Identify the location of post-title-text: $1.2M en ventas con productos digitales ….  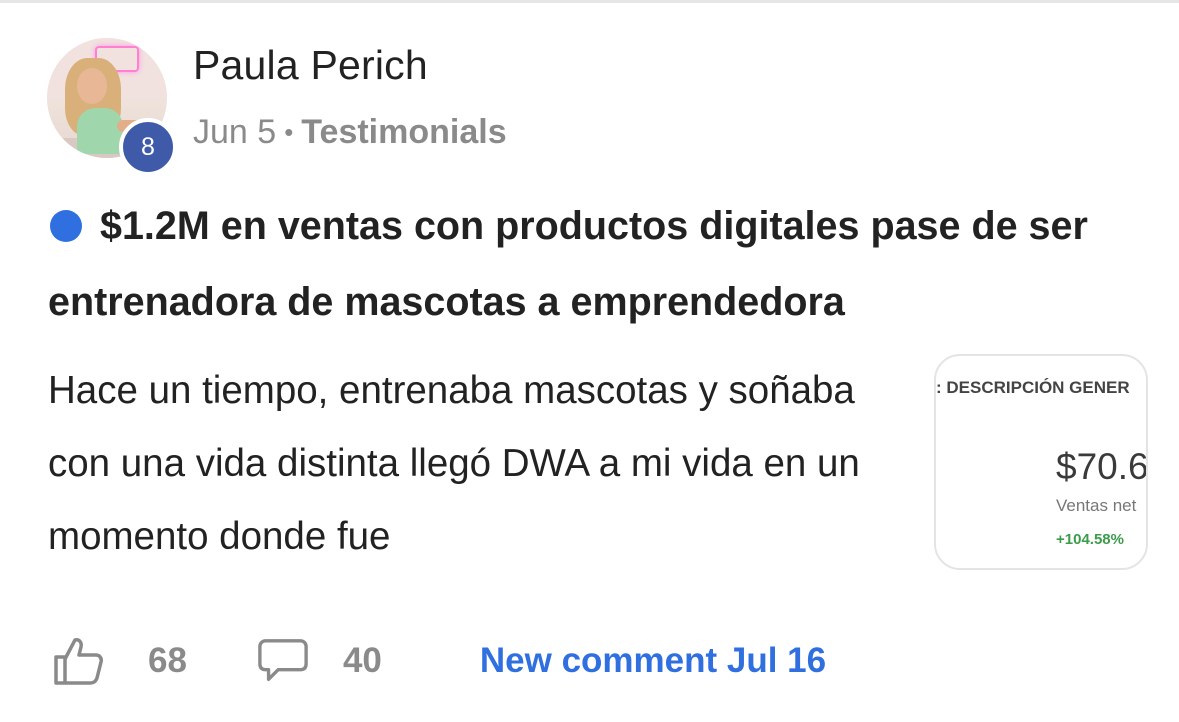
(568, 264).